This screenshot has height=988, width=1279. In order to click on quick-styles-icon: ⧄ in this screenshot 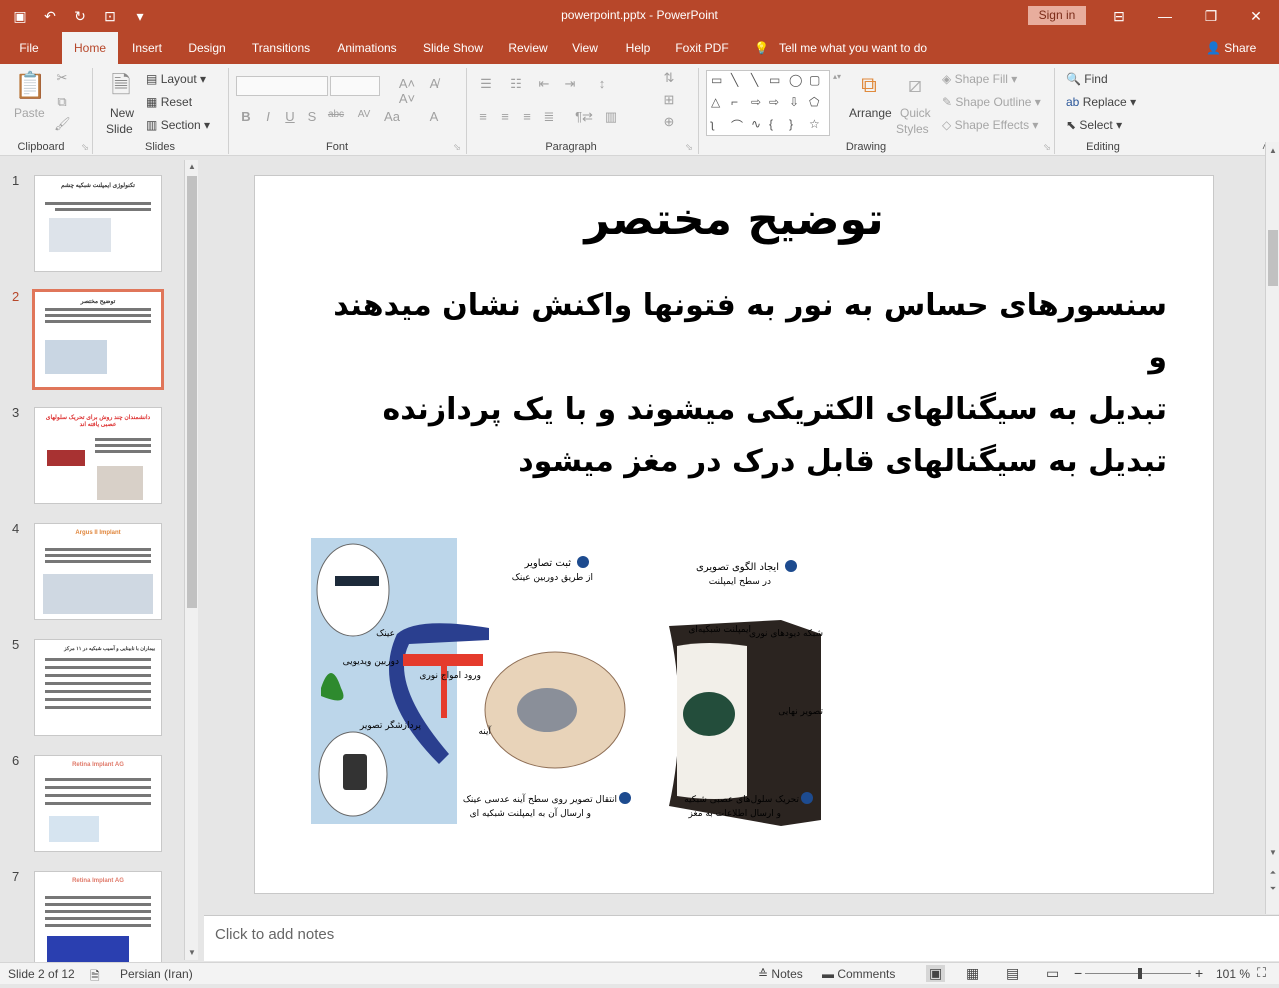, I will do `click(915, 85)`.